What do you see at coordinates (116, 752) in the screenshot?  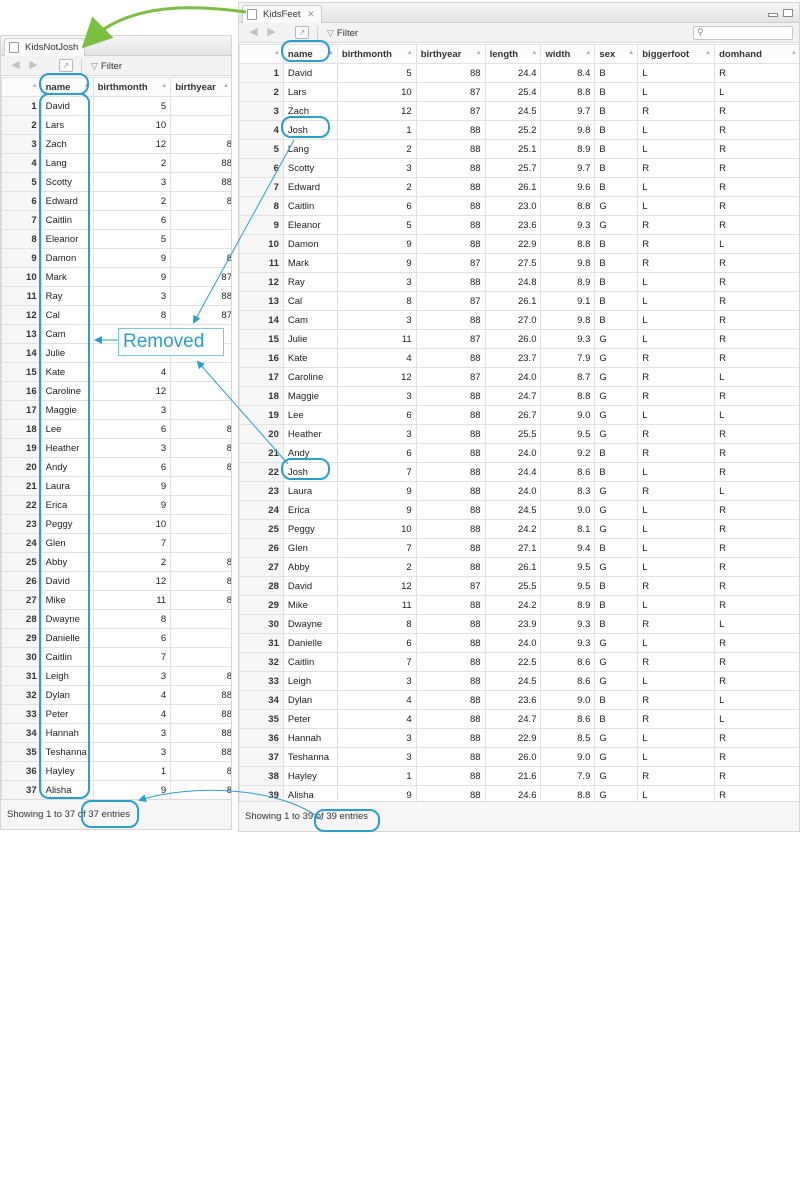 I see `table-row: 35 Teshanna 3 88` at bounding box center [116, 752].